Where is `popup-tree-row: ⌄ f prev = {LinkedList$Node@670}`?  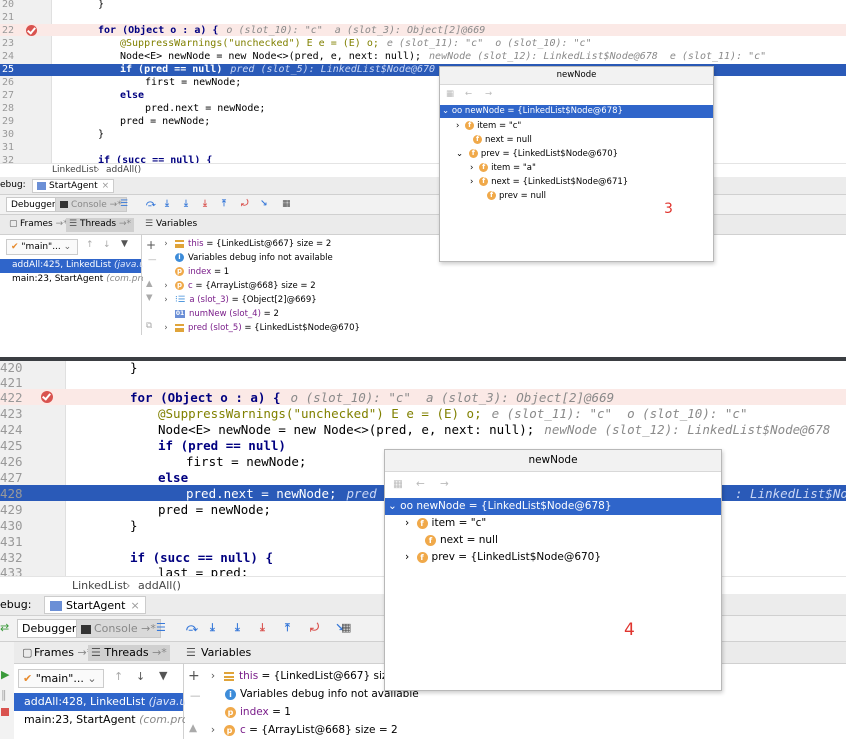 popup-tree-row: ⌄ f prev = {LinkedList$Node@670} is located at coordinates (576, 155).